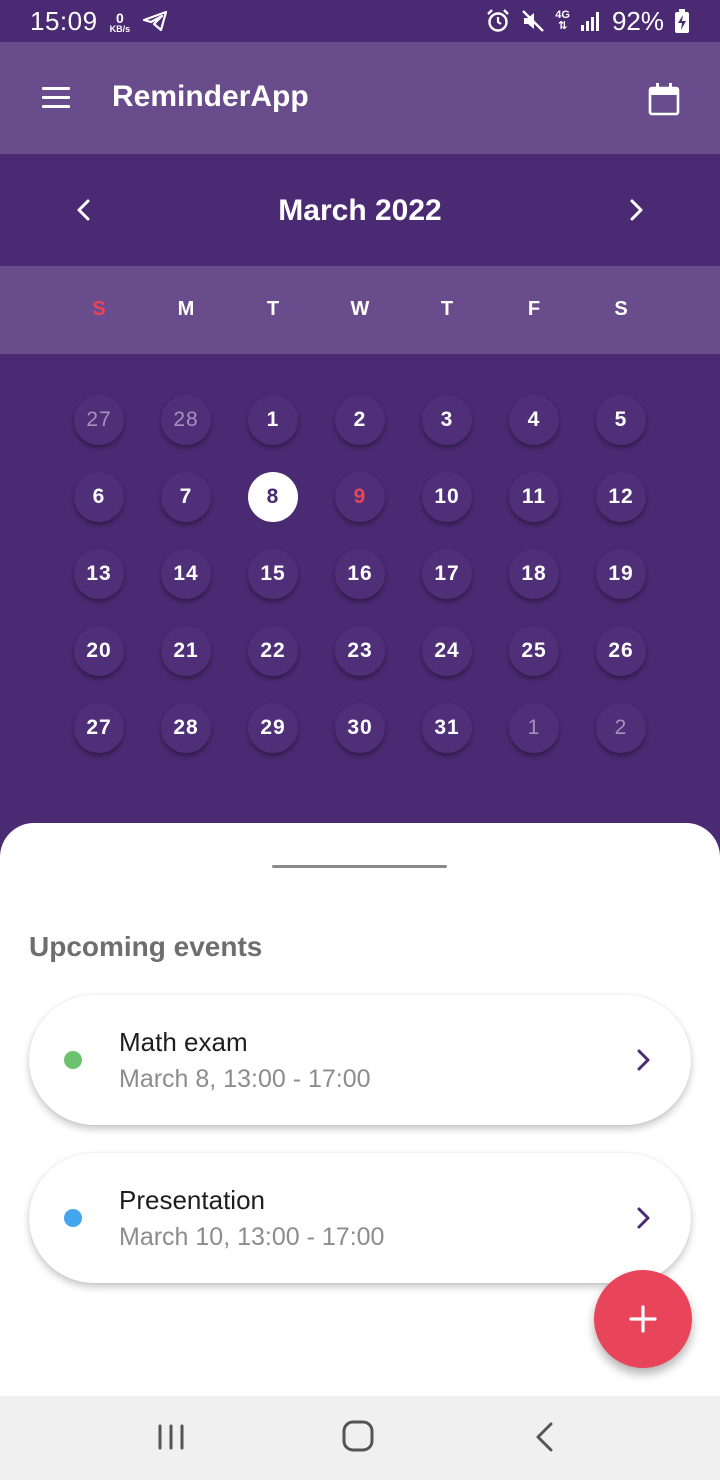  Describe the element at coordinates (99, 21) in the screenshot. I see `status-left: 15:09 0 KB/s` at that location.